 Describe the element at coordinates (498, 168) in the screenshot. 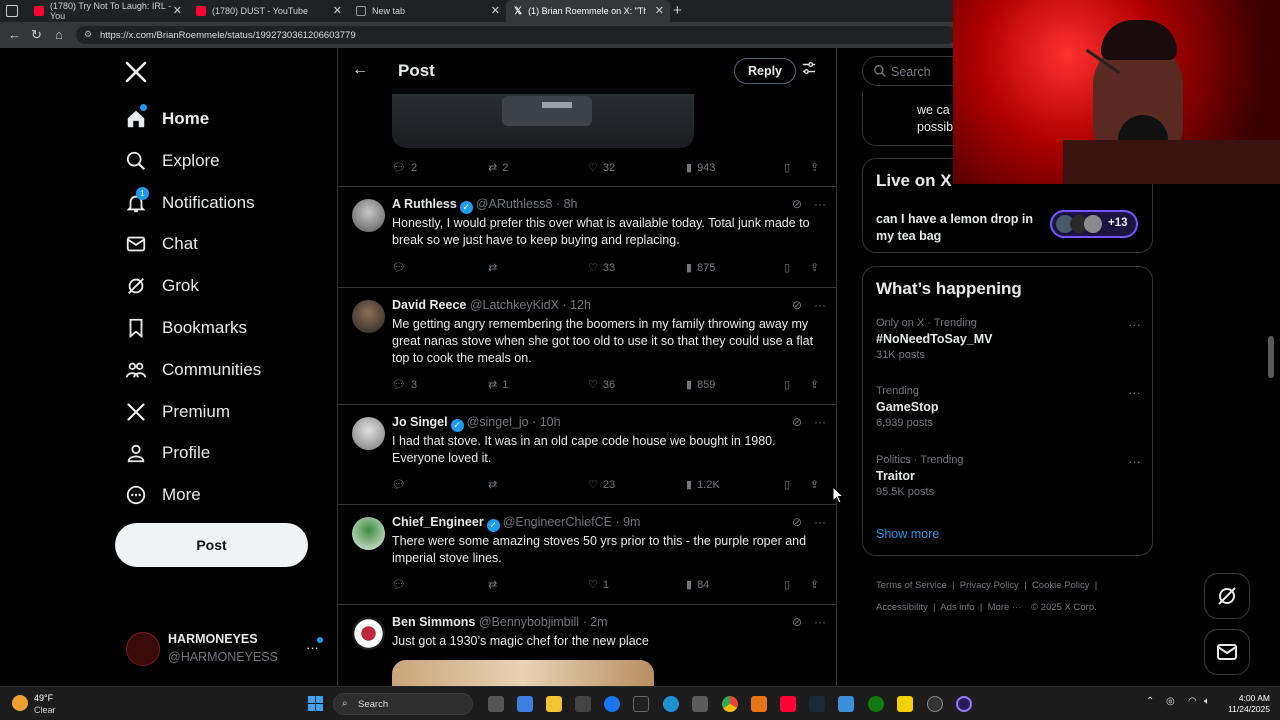

I see `repost-action: ⇄ 2` at that location.